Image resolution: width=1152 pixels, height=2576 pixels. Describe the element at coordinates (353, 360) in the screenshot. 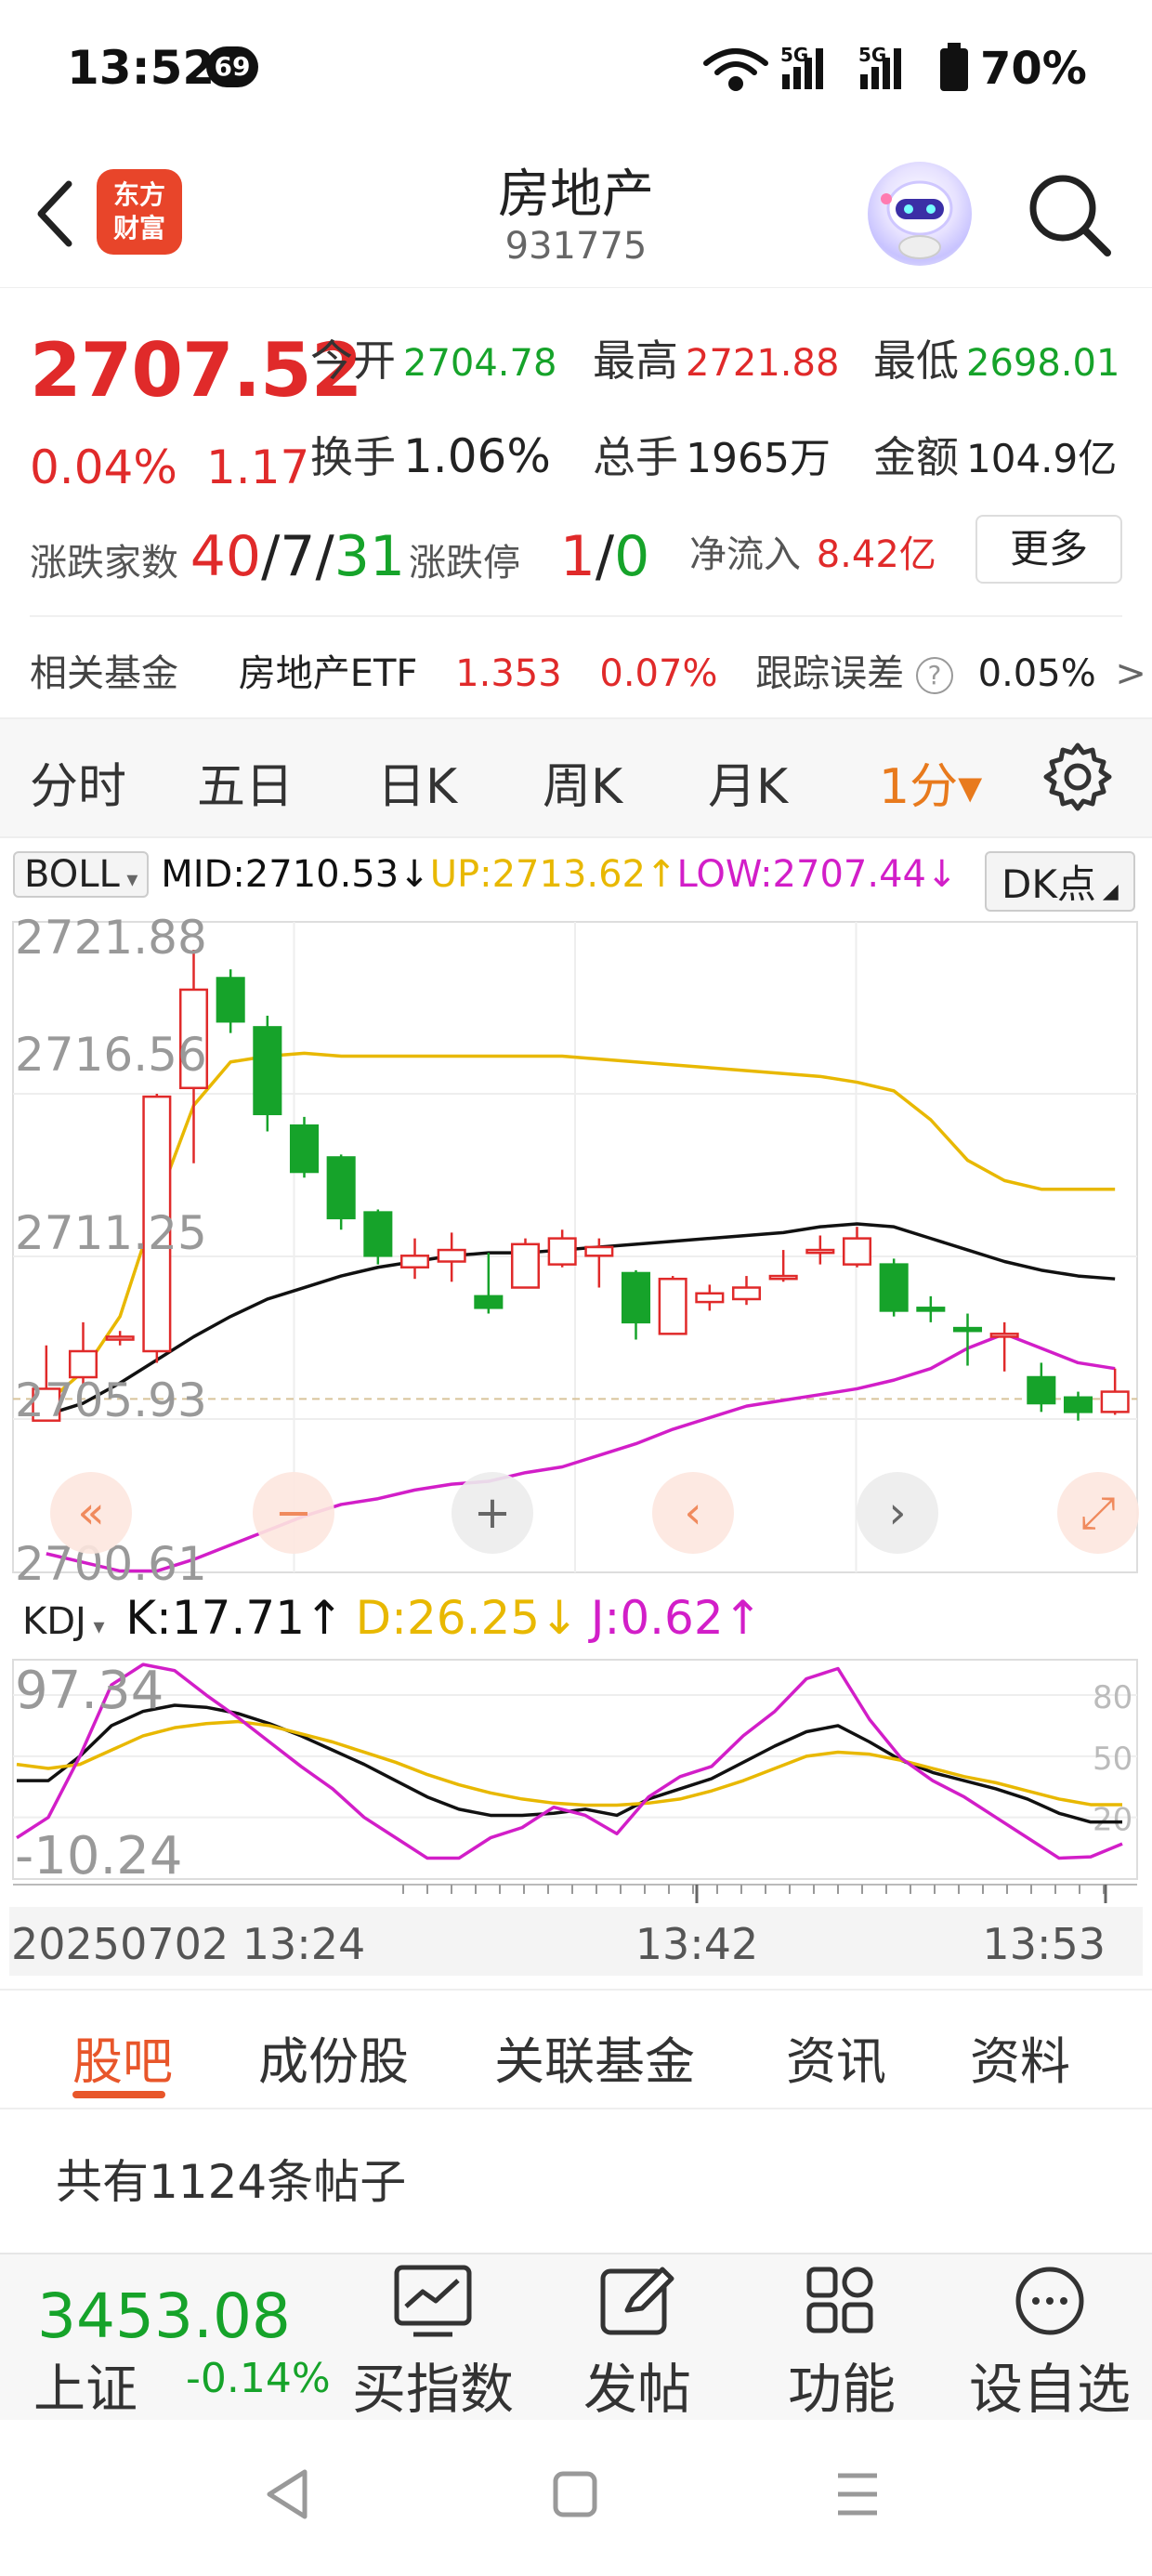

I see `open-label: 今开` at that location.